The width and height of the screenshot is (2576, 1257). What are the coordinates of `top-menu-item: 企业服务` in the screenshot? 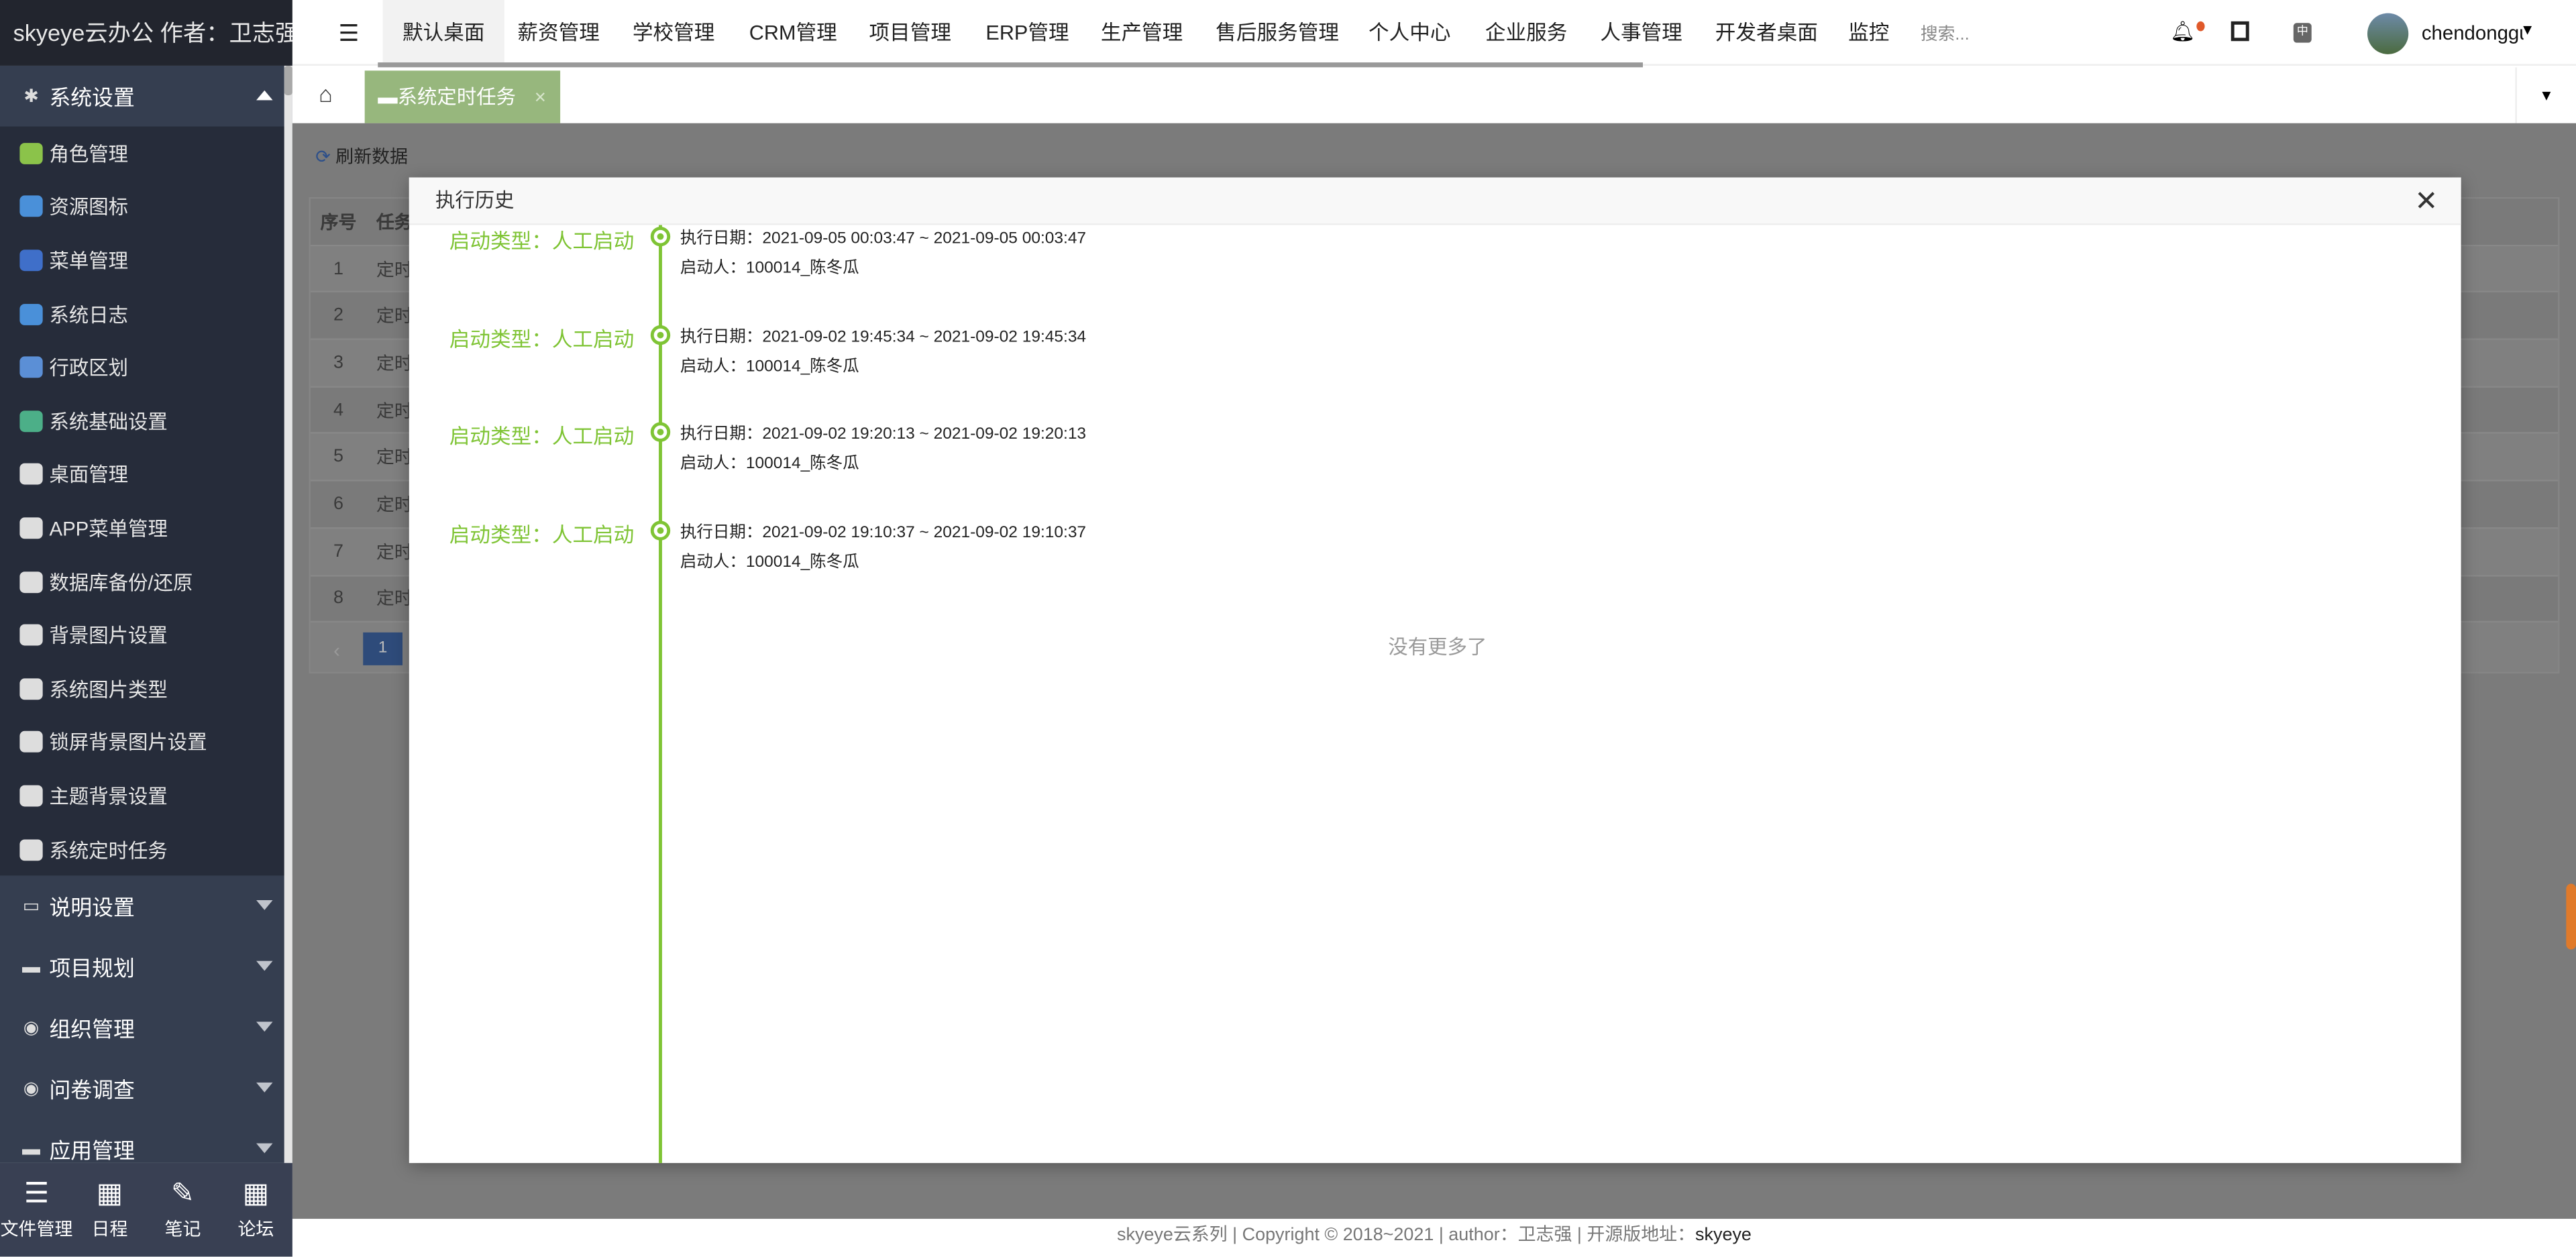 It's located at (1526, 31).